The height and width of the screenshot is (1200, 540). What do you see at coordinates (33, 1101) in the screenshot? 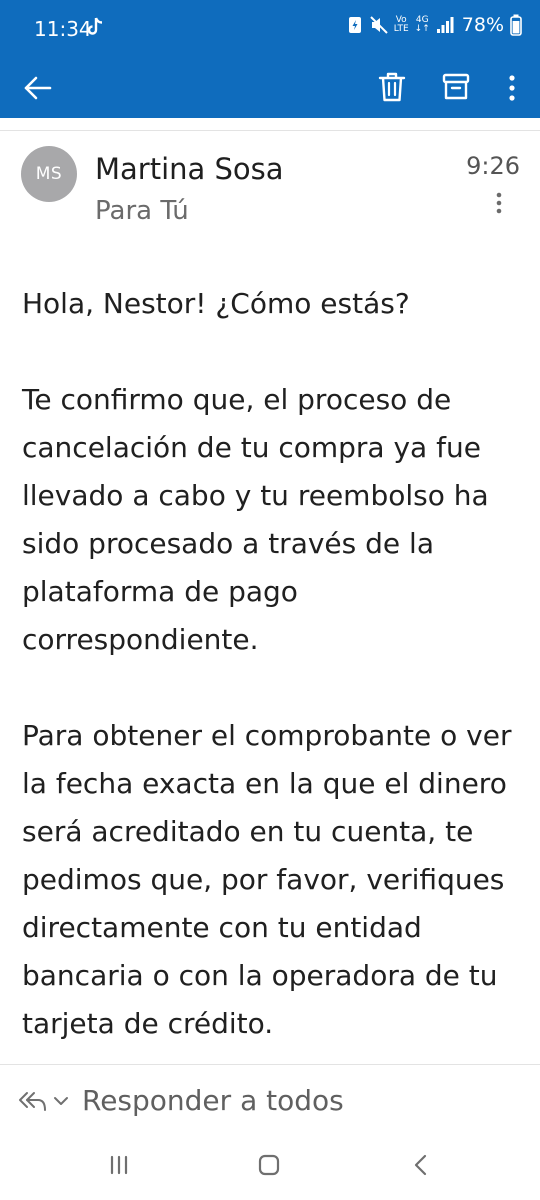
I see `reply-all-icon` at bounding box center [33, 1101].